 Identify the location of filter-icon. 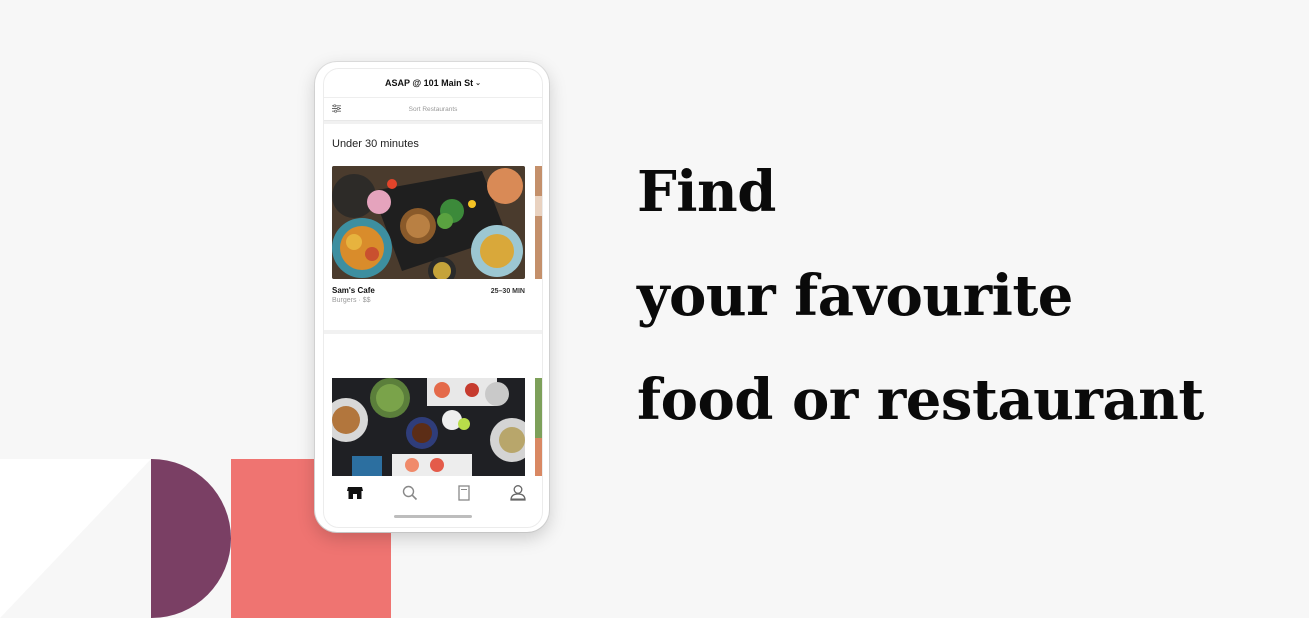
(336, 108).